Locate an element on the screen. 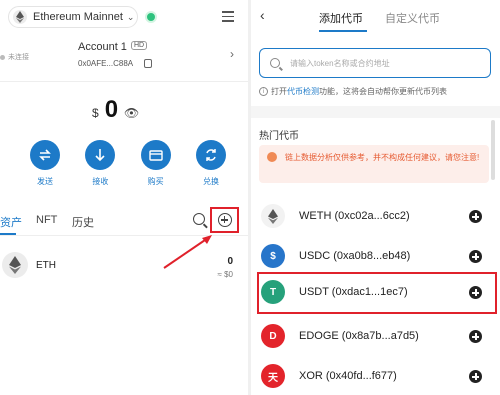 Image resolution: width=500 pixels, height=395 pixels. buy-icon is located at coordinates (155, 155).